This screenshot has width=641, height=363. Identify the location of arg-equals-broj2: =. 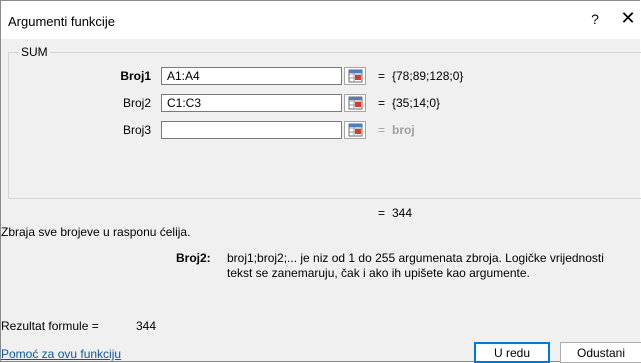
(382, 103).